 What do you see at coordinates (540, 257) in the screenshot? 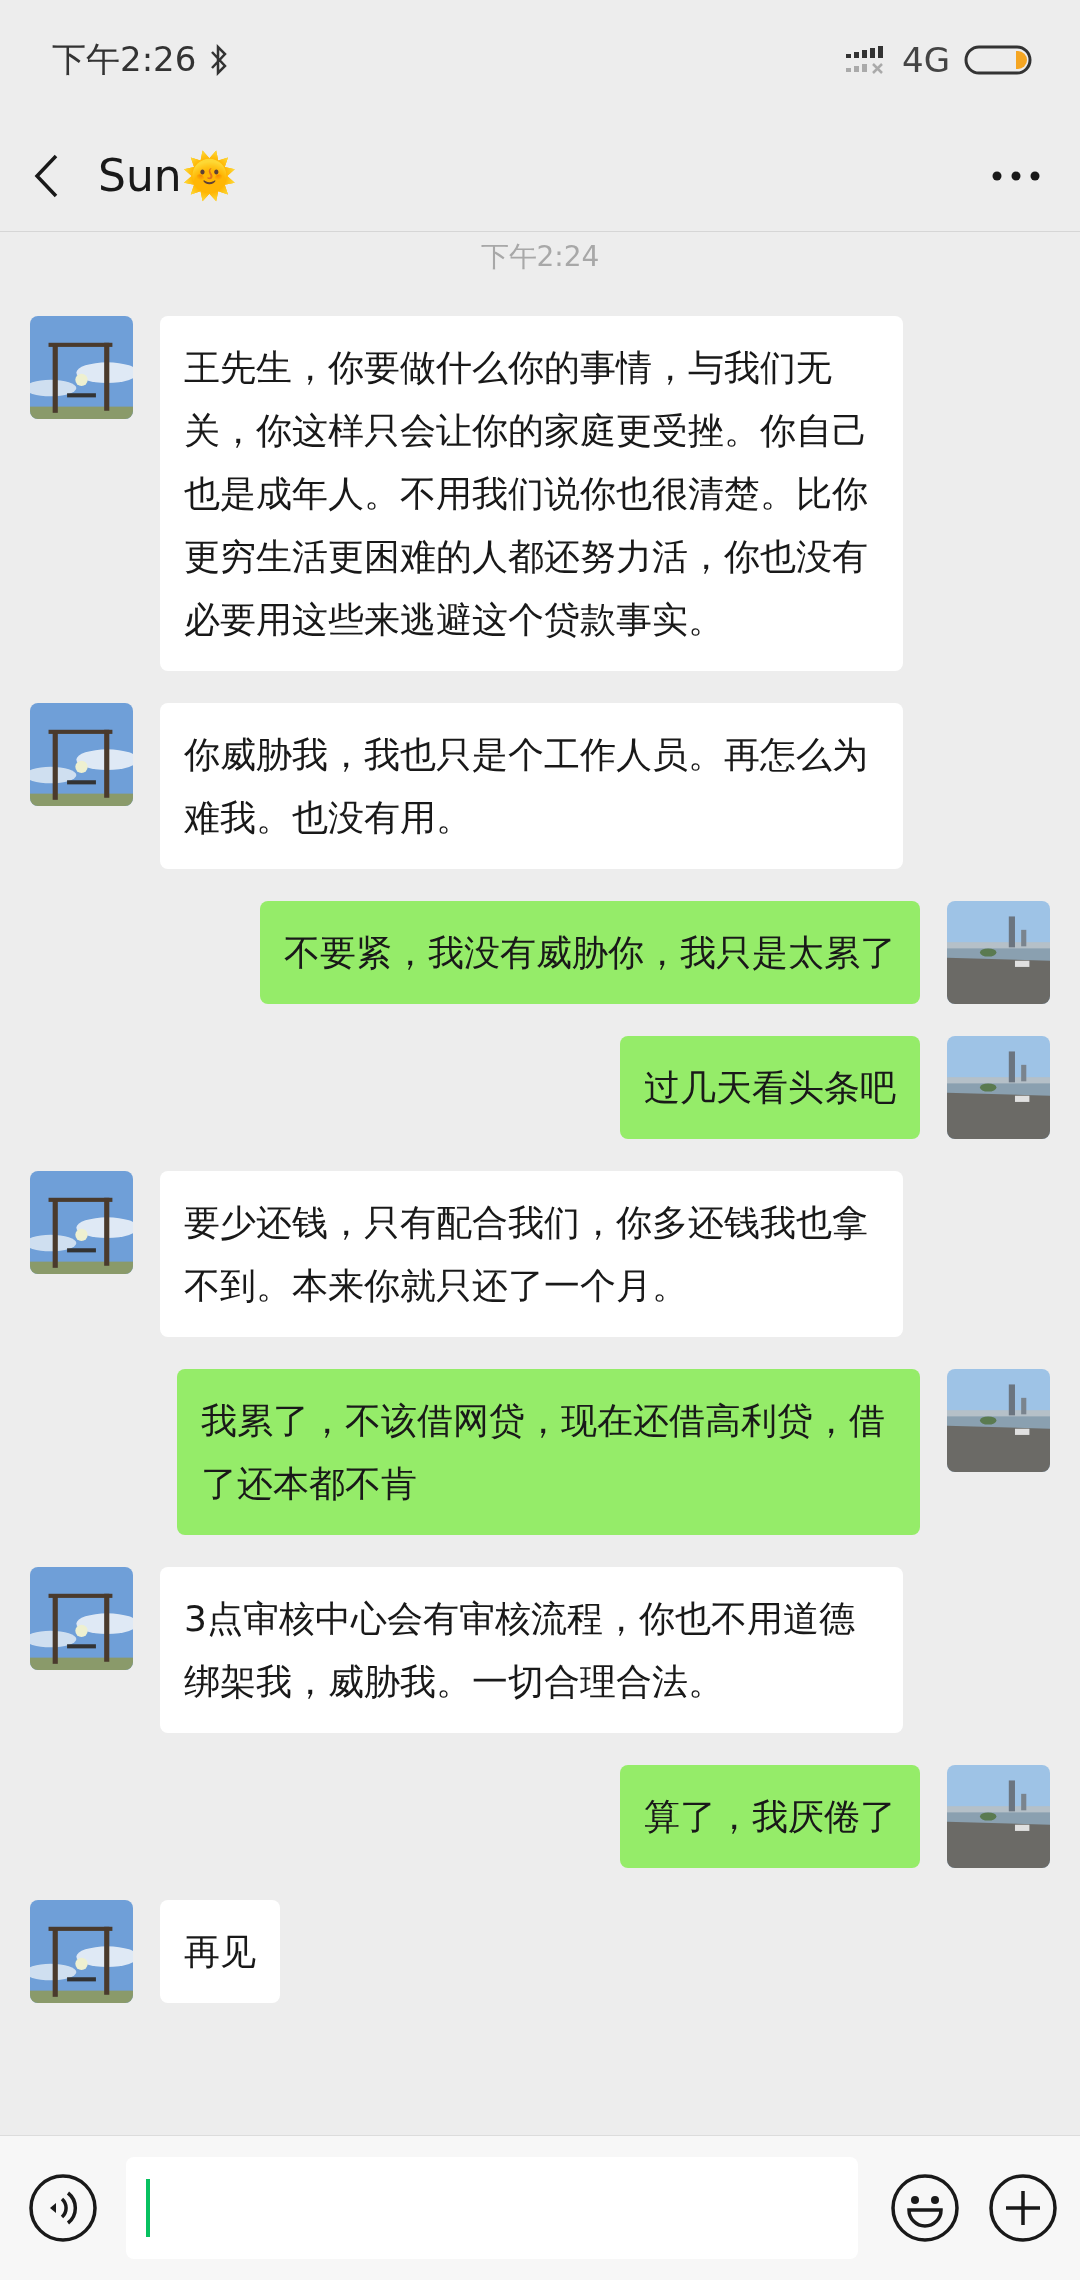
I see `message-time: 下午2:24` at bounding box center [540, 257].